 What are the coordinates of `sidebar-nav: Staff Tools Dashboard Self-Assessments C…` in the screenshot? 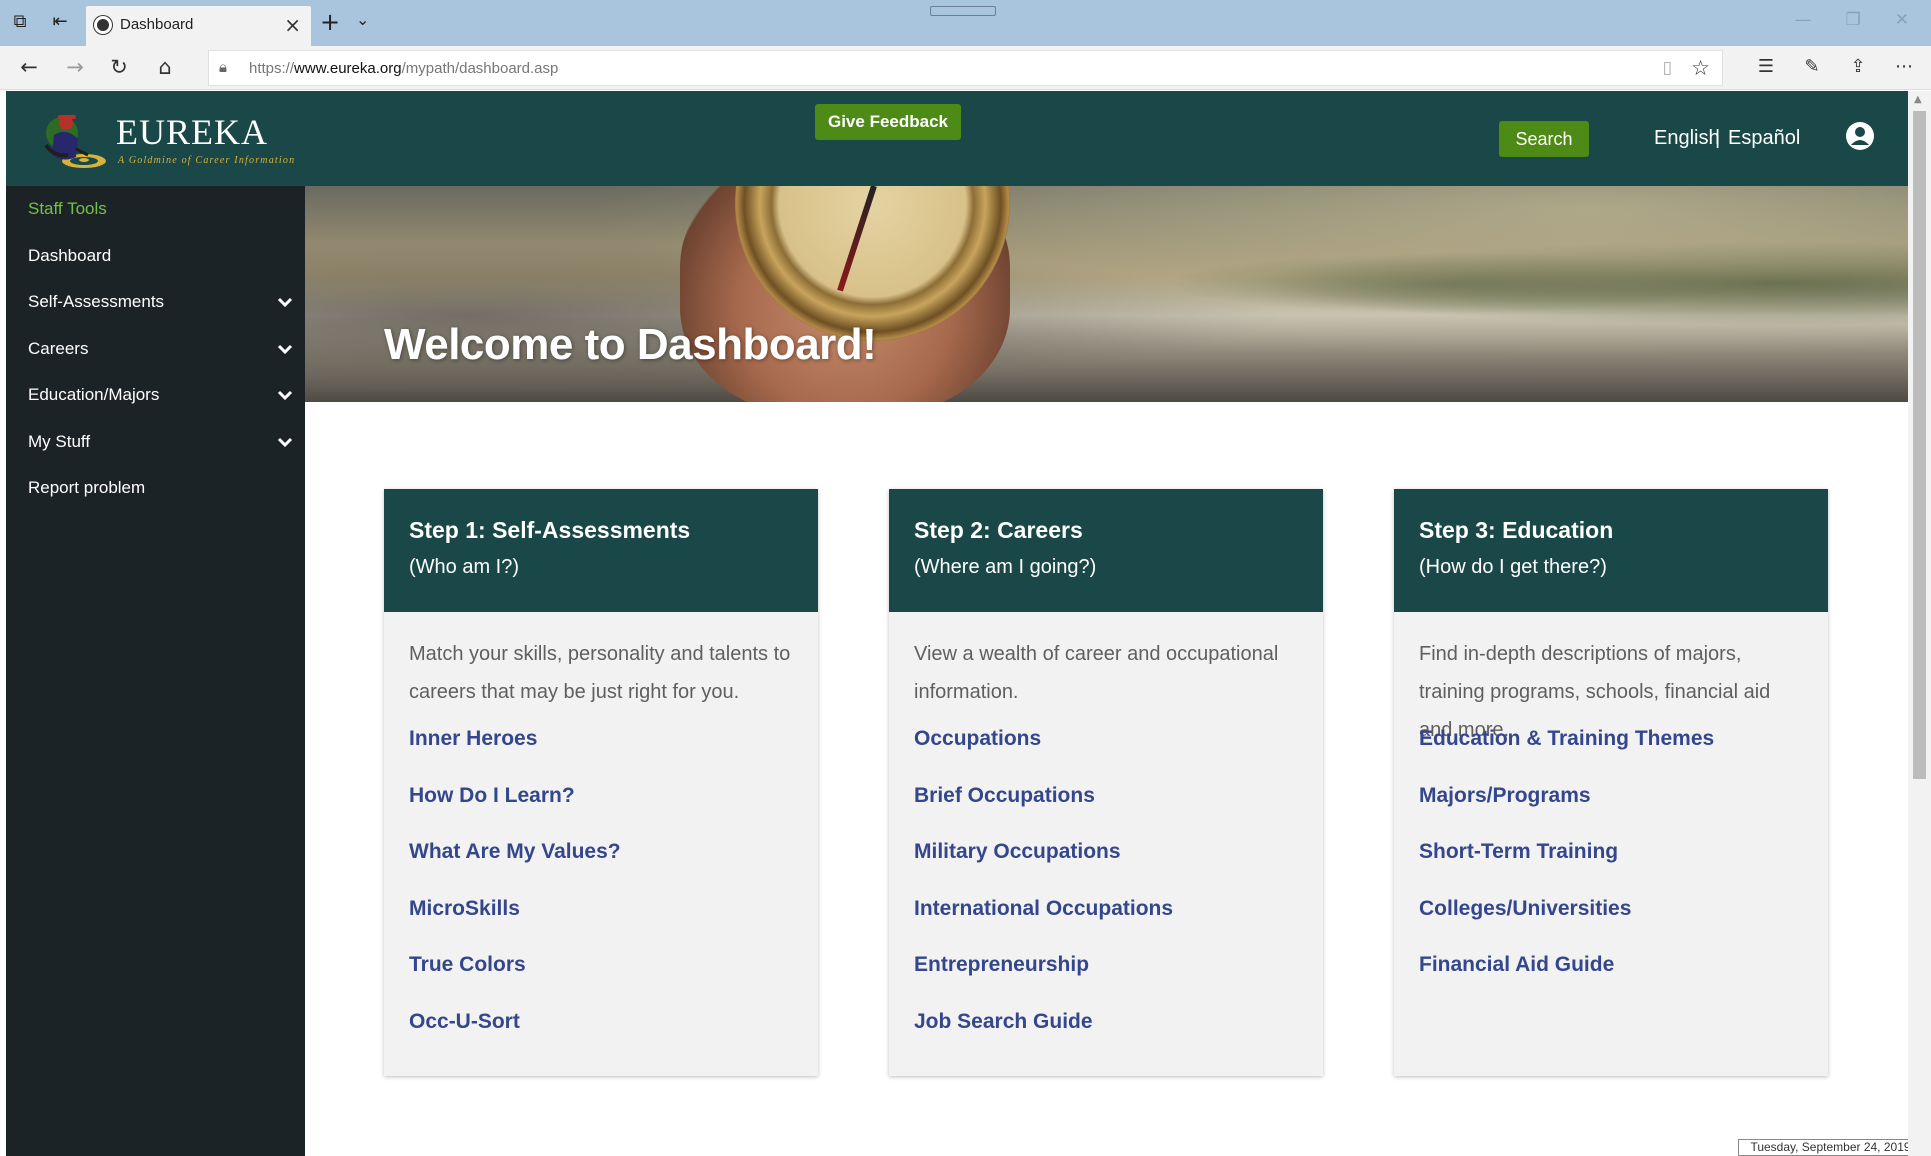 It's located at (155, 671).